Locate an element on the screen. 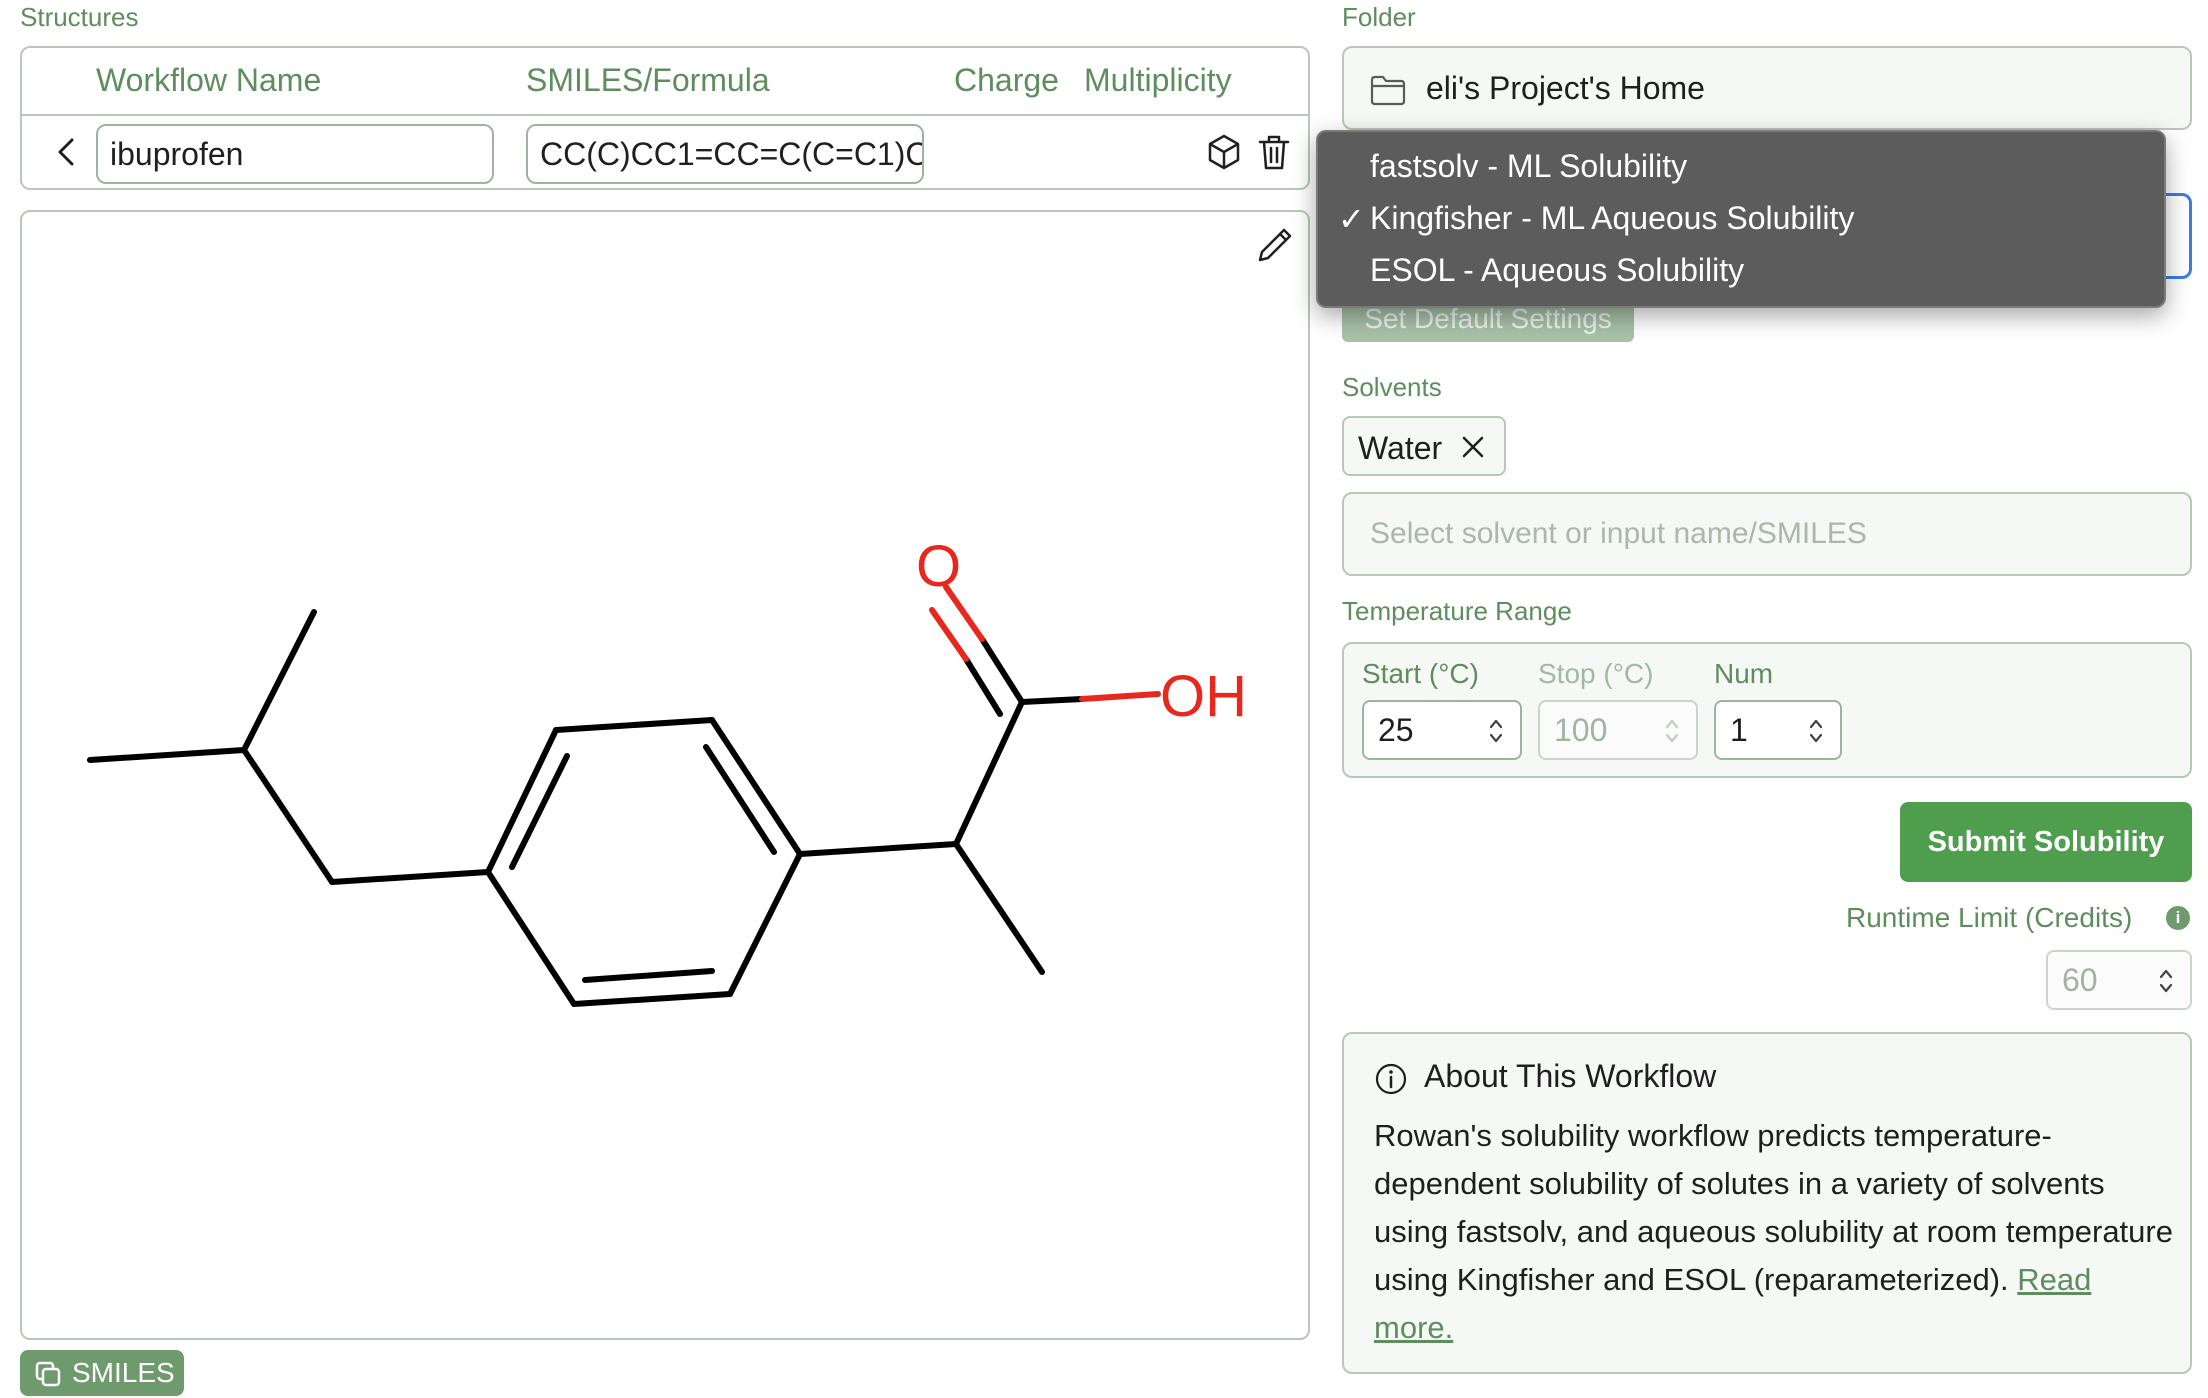  structures-section-label: Structures is located at coordinates (79, 17).